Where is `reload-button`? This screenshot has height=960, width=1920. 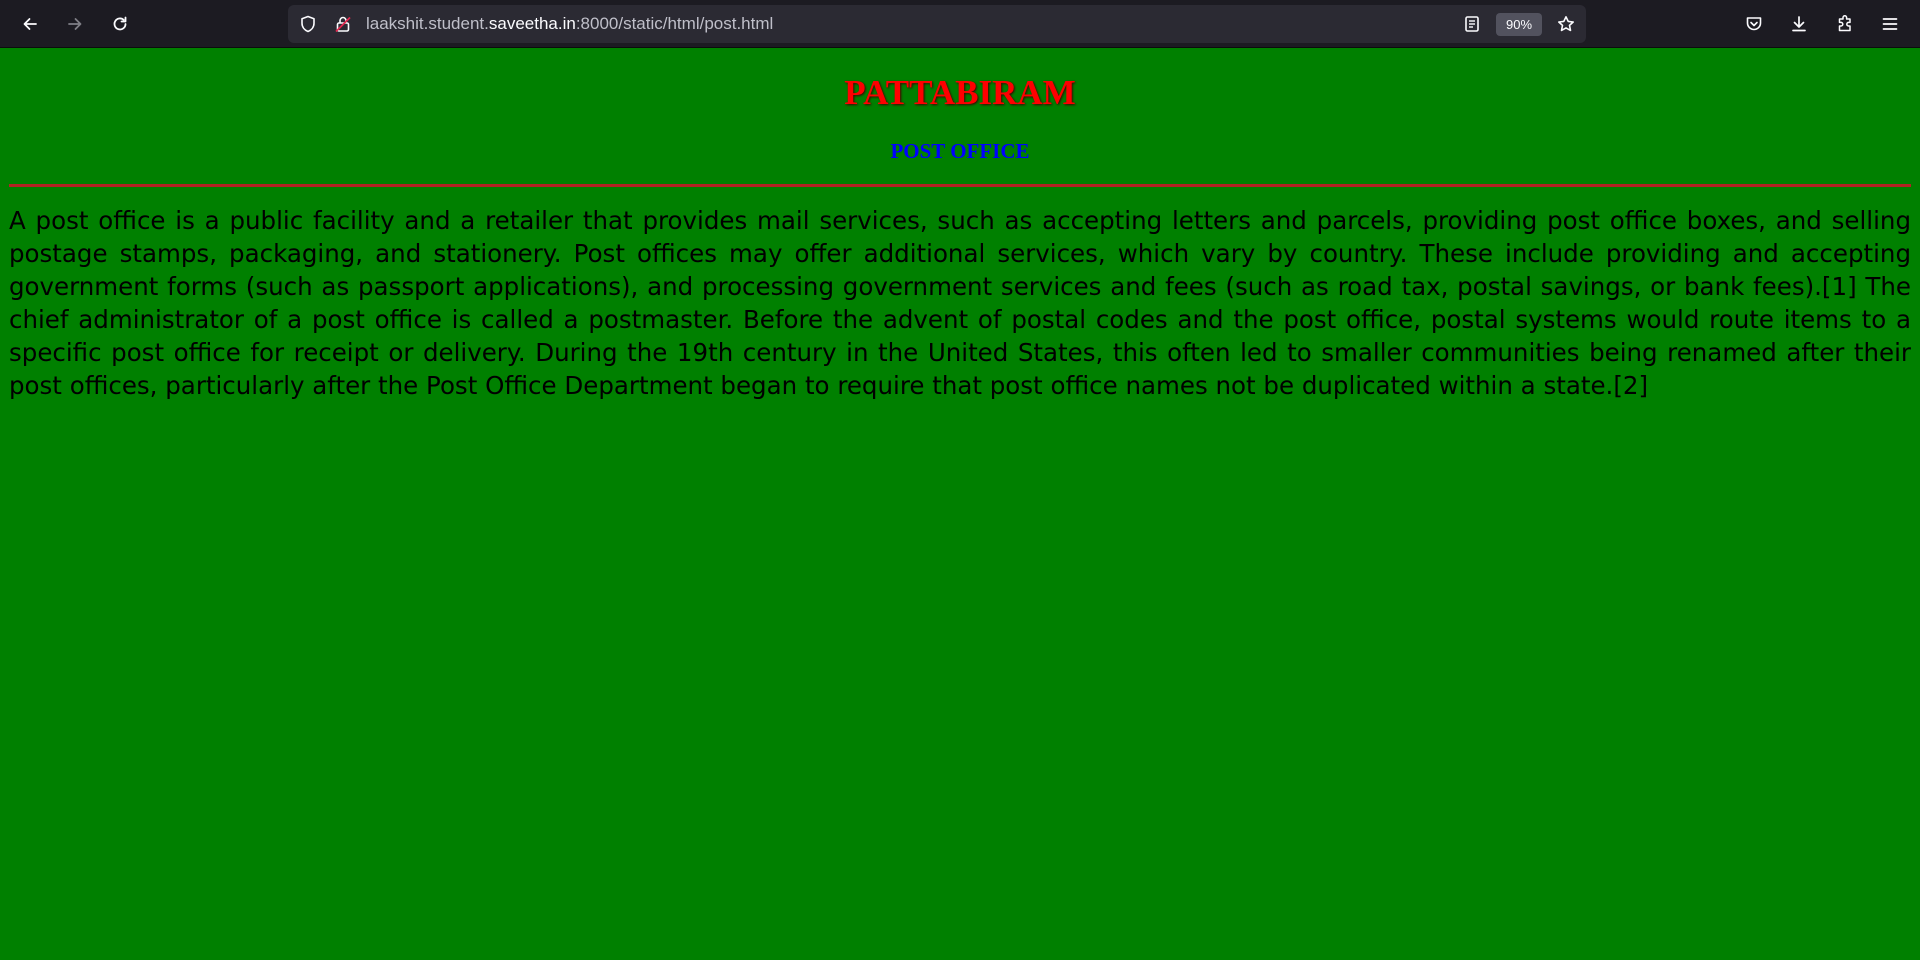 reload-button is located at coordinates (120, 24).